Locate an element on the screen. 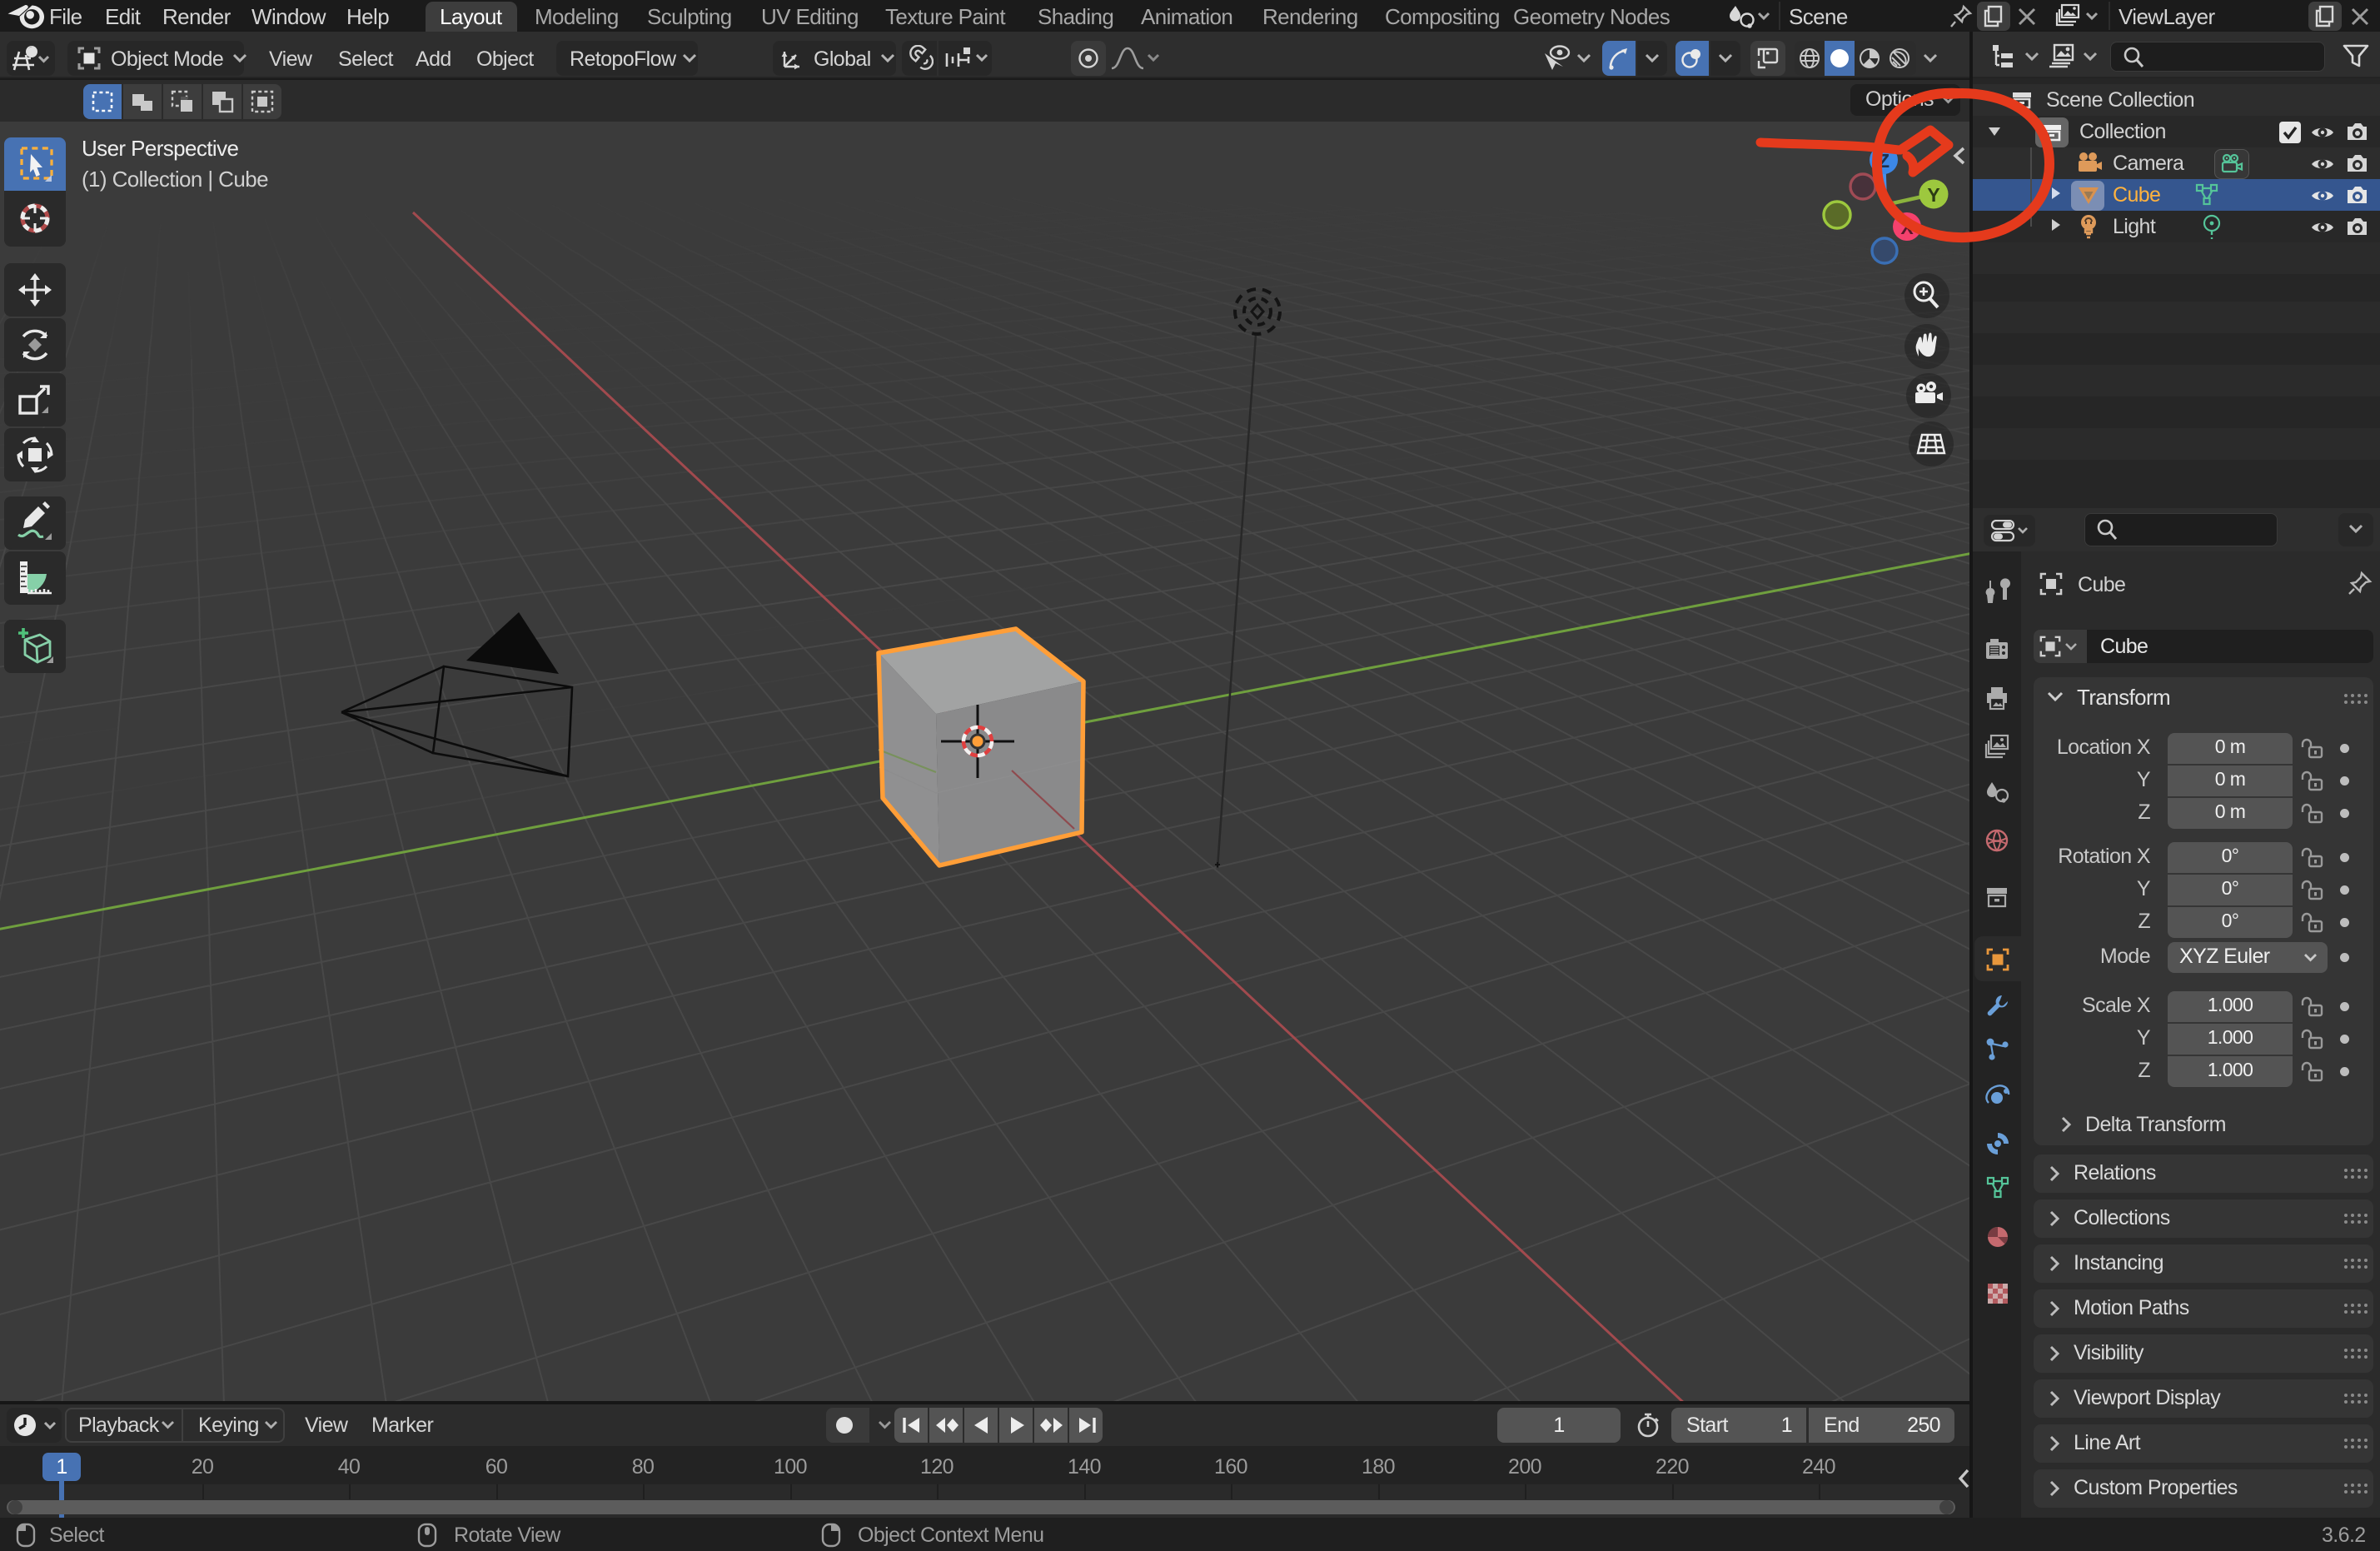 This screenshot has height=1551, width=2380. svg-text: Y is located at coordinates (1933, 195).